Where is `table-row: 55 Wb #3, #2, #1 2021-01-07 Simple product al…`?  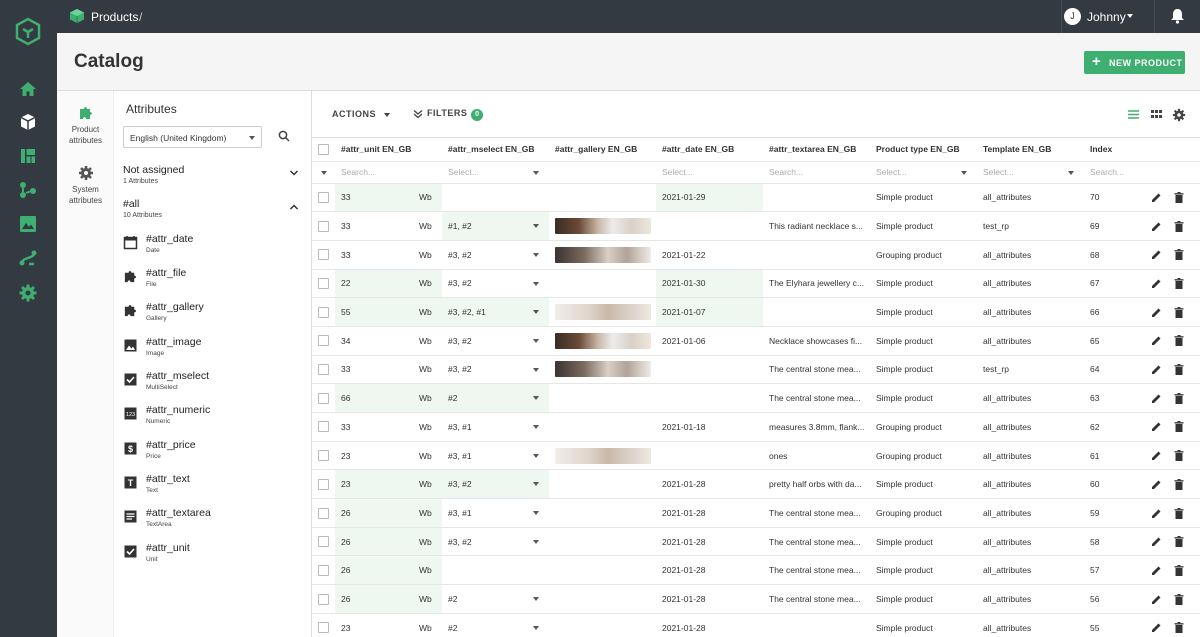
table-row: 55 Wb #3, #2, #1 2021-01-07 Simple product al… is located at coordinates (756, 312).